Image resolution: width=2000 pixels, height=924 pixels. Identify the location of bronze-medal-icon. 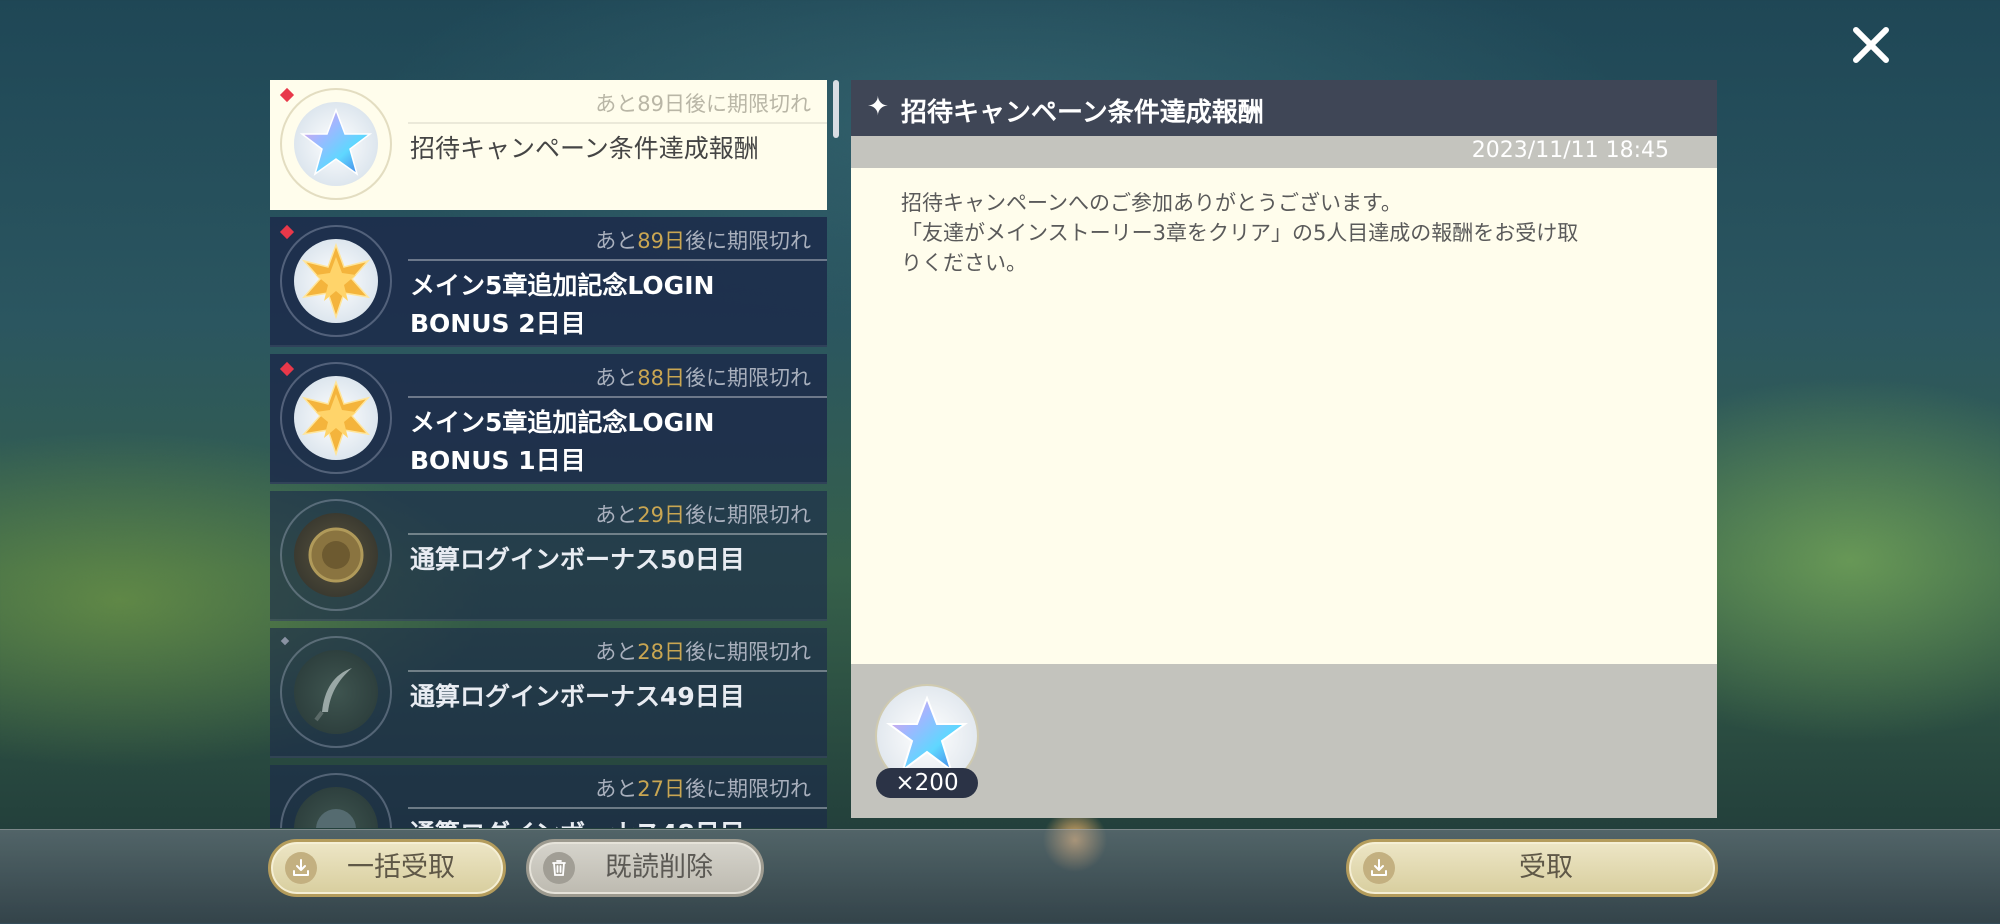
(336, 555).